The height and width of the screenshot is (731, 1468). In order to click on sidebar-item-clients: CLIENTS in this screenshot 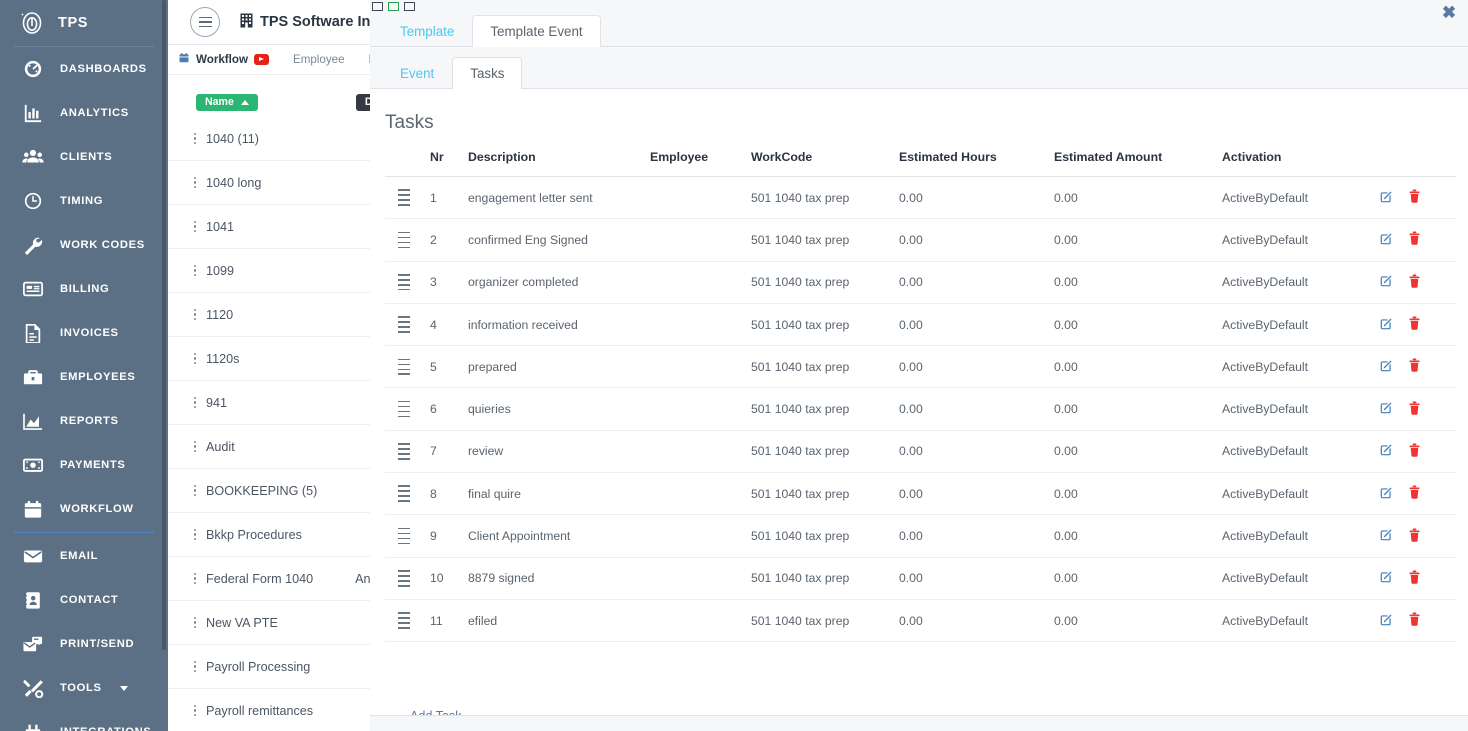, I will do `click(84, 157)`.